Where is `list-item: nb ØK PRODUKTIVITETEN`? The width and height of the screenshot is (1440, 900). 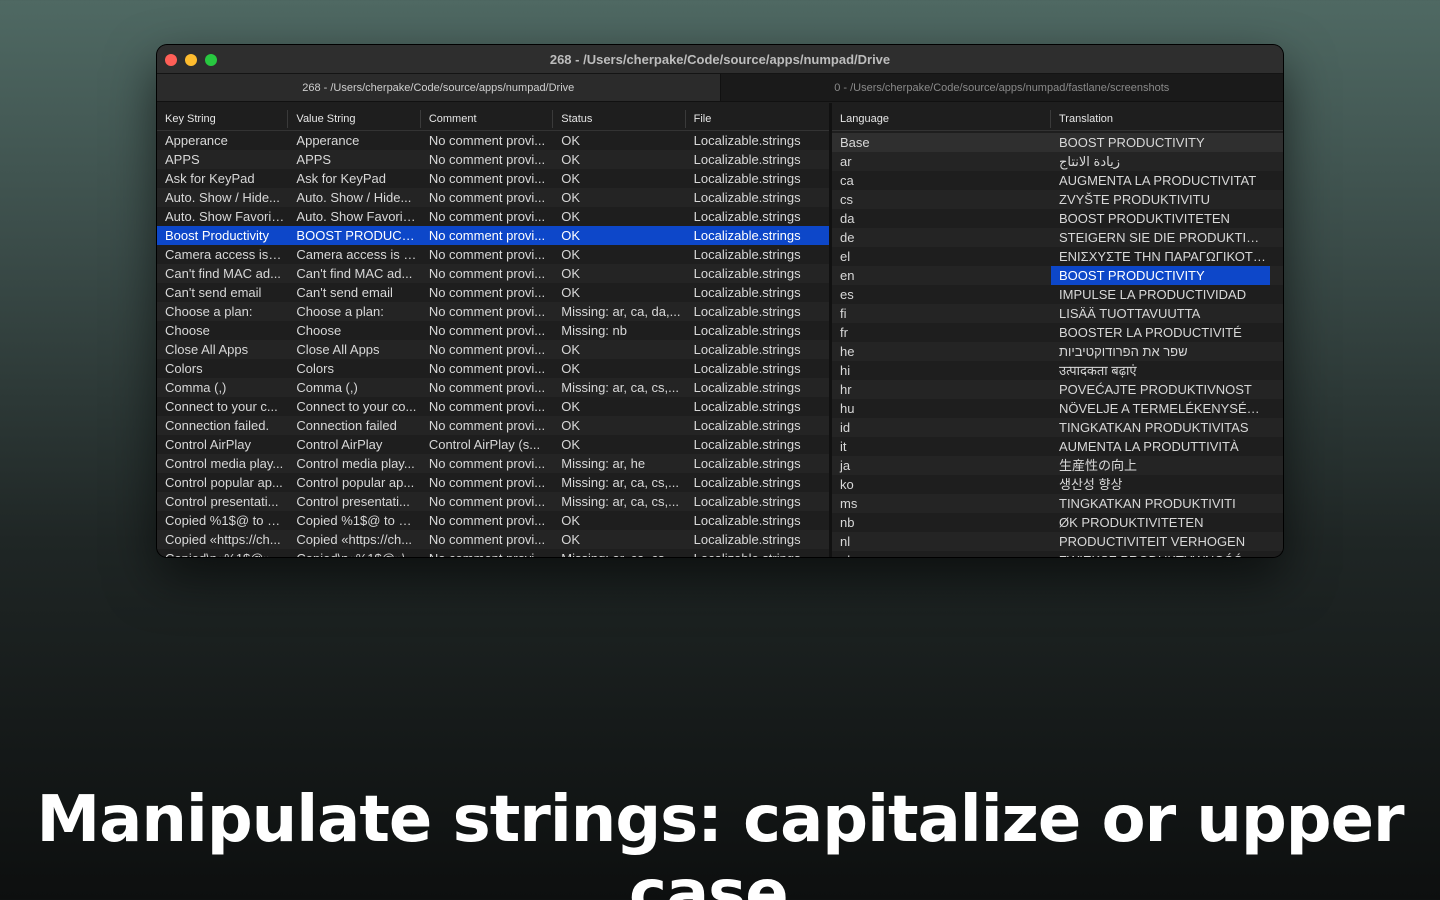
list-item: nb ØK PRODUKTIVITETEN is located at coordinates (1057, 522).